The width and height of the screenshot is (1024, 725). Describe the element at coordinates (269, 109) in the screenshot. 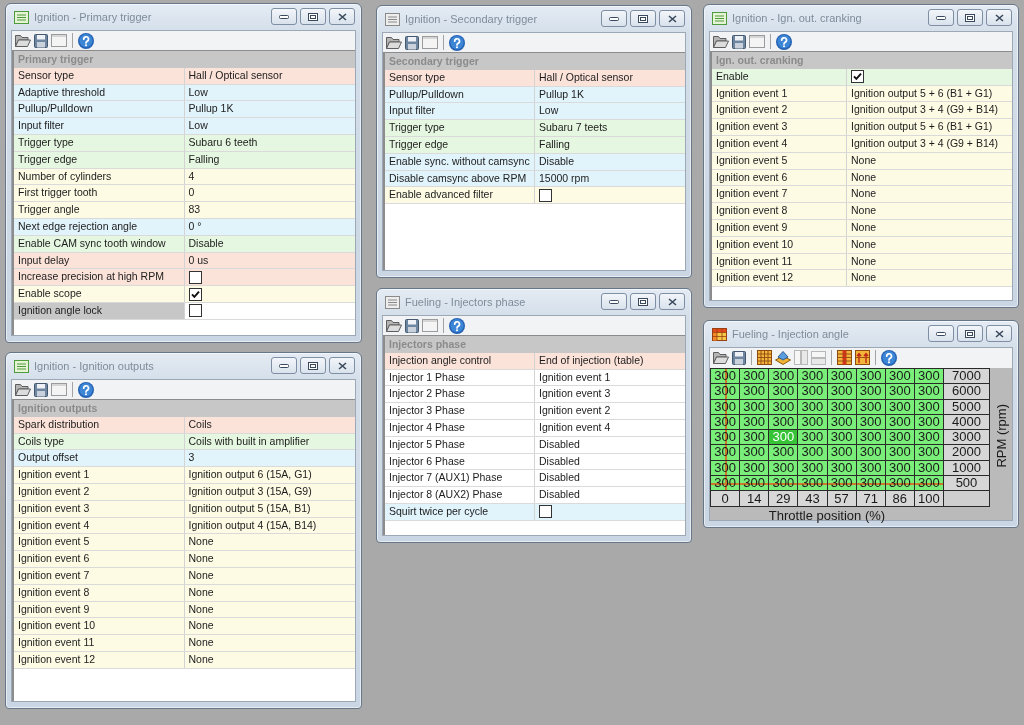

I see `property-value: Pullup 1K` at that location.